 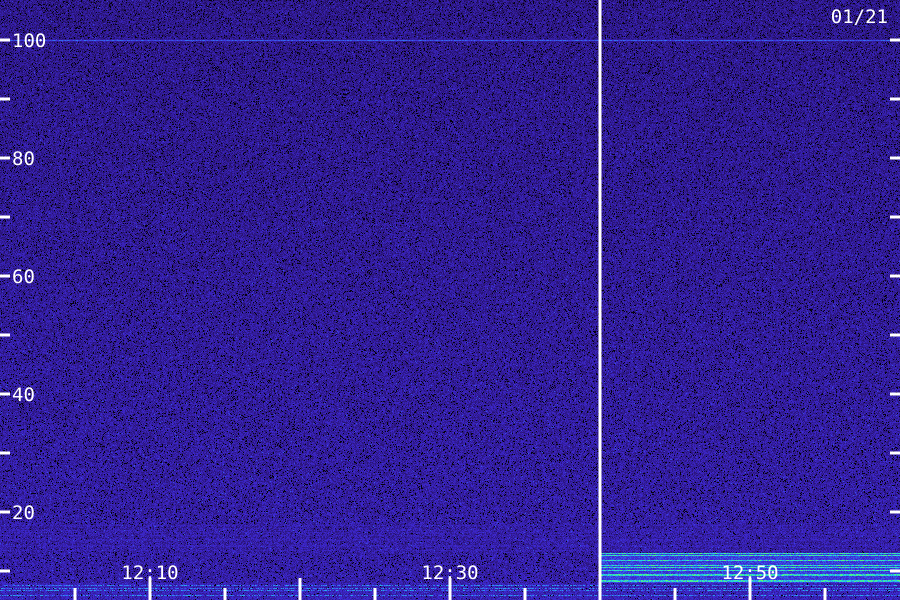 I want to click on y-tick-label-100: 100, so click(x=29, y=41).